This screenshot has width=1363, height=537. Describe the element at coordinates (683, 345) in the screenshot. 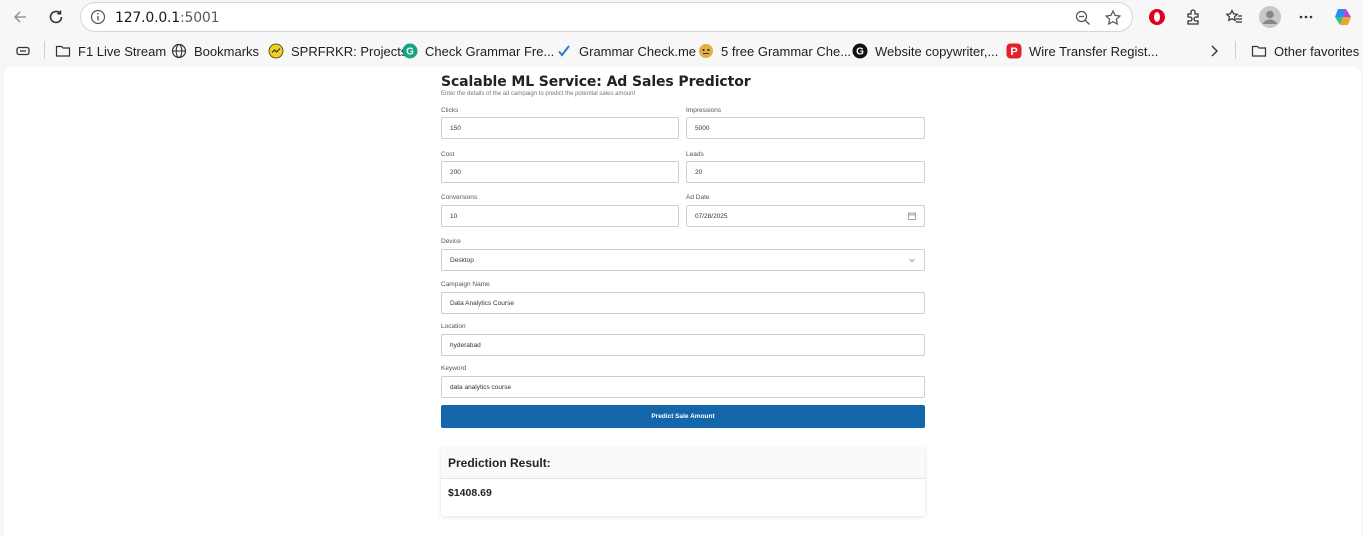

I see `location-input: hyderabad` at that location.